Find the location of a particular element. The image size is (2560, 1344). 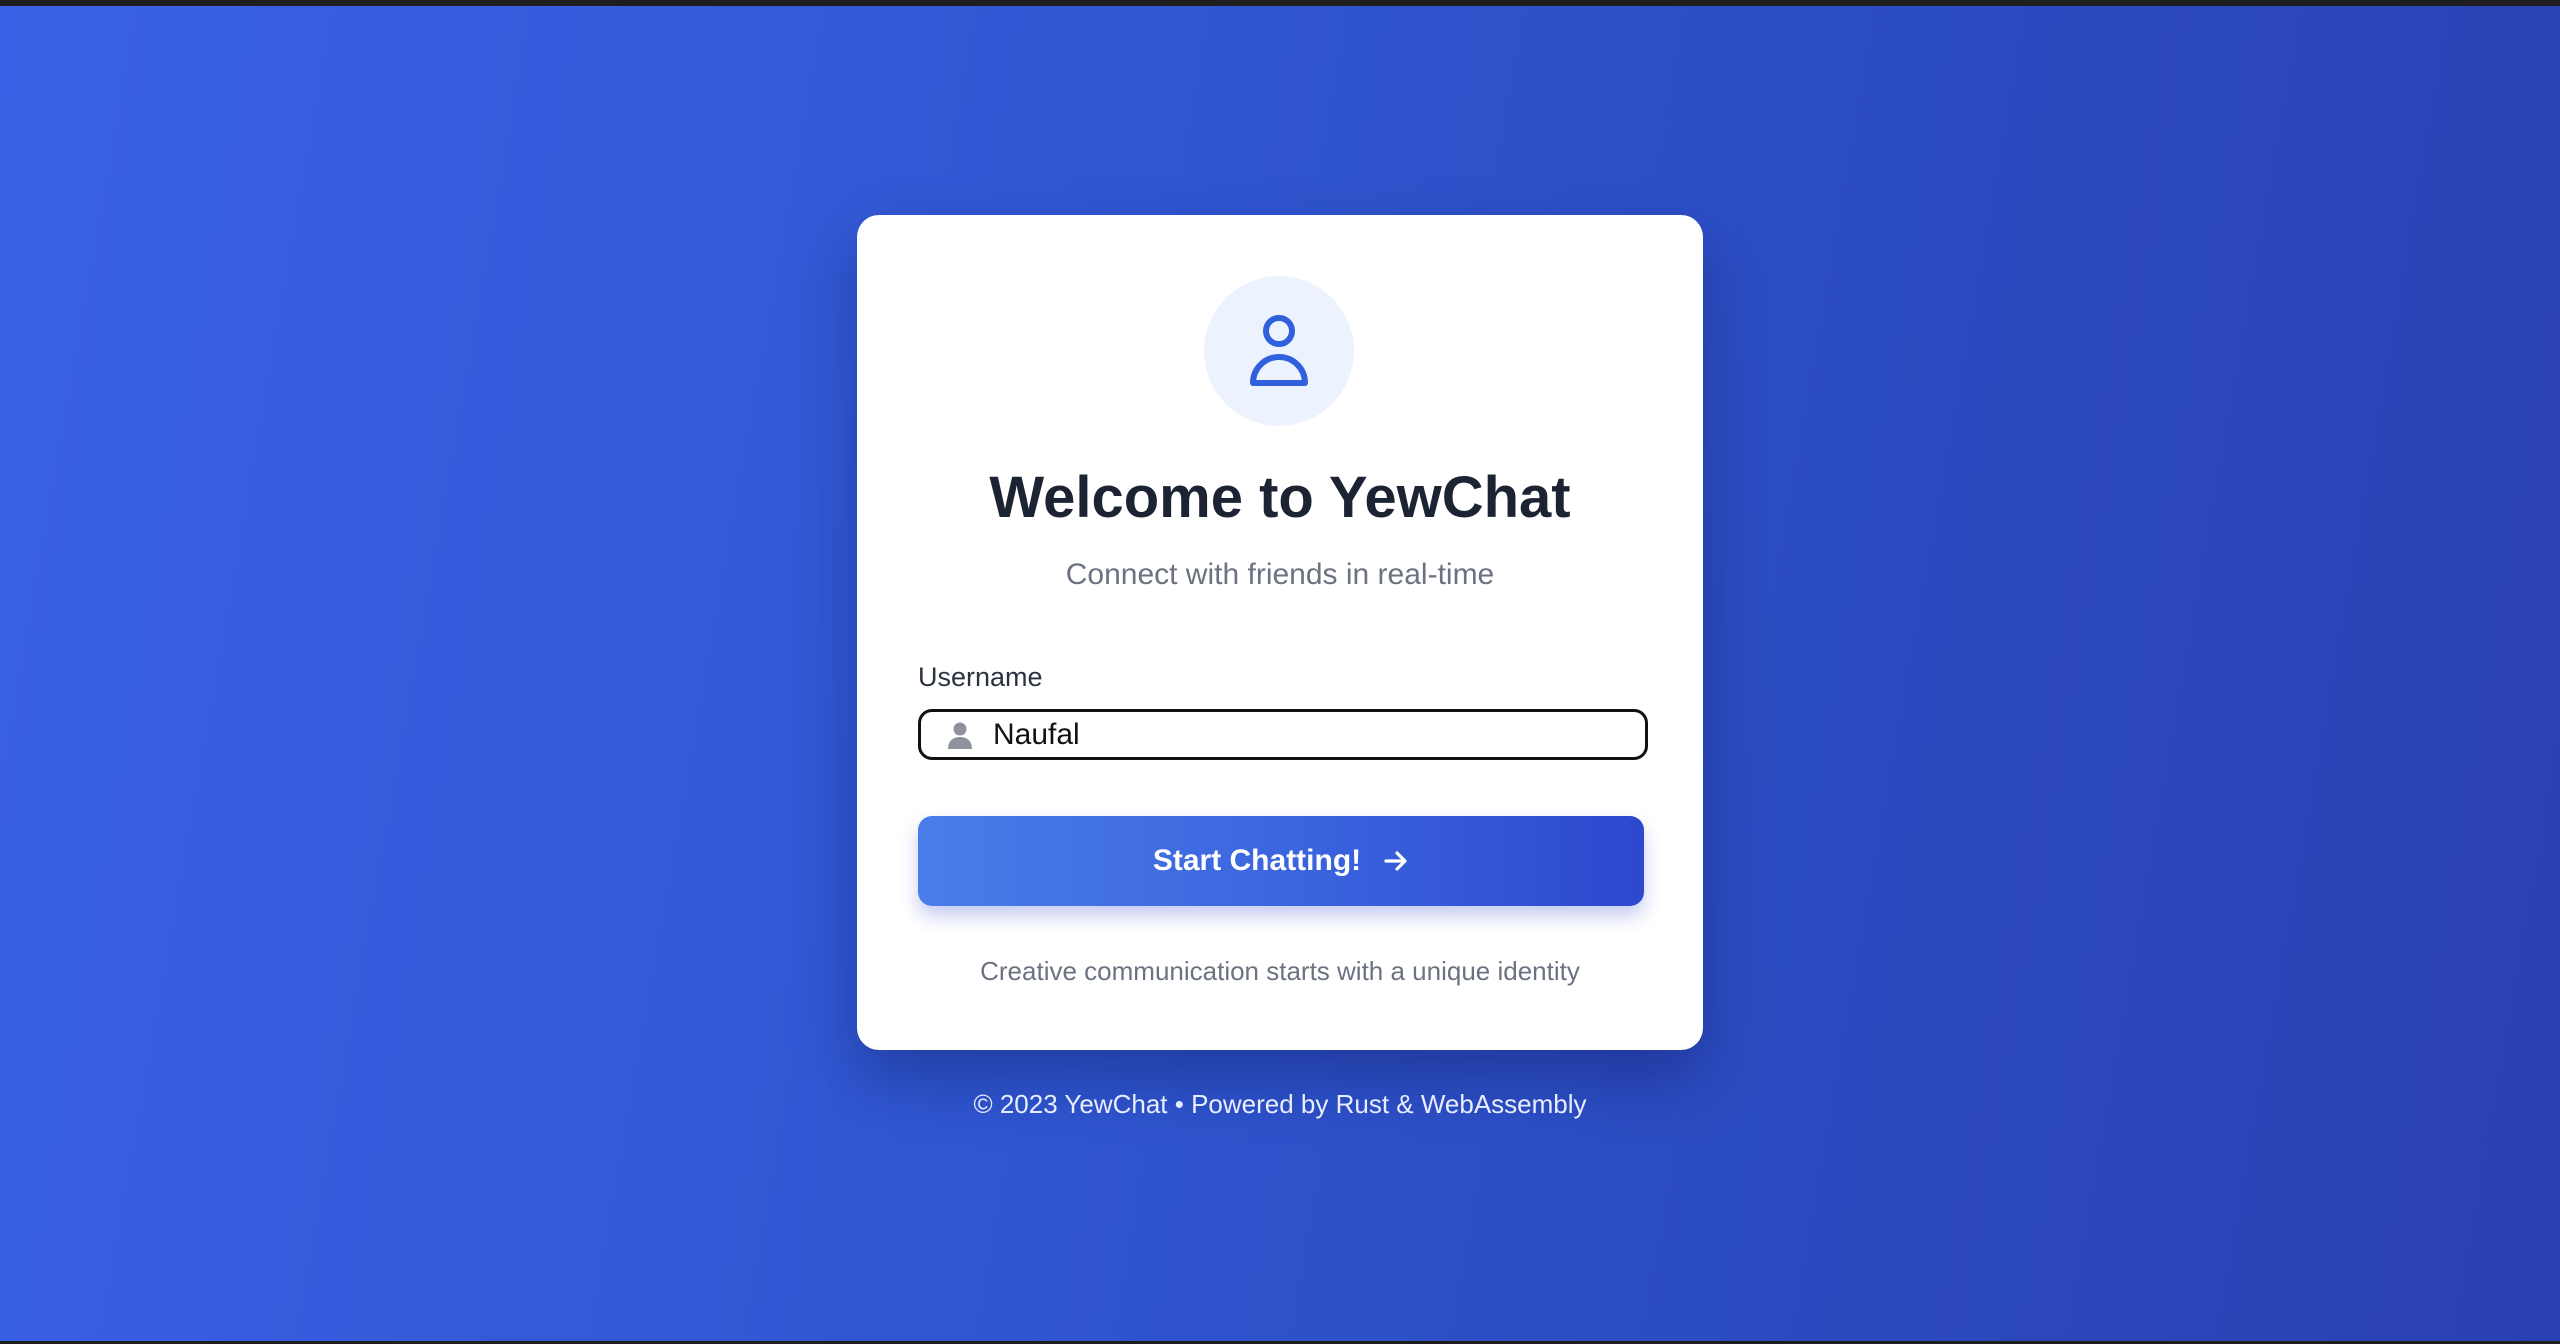

username-label: Username is located at coordinates (980, 677).